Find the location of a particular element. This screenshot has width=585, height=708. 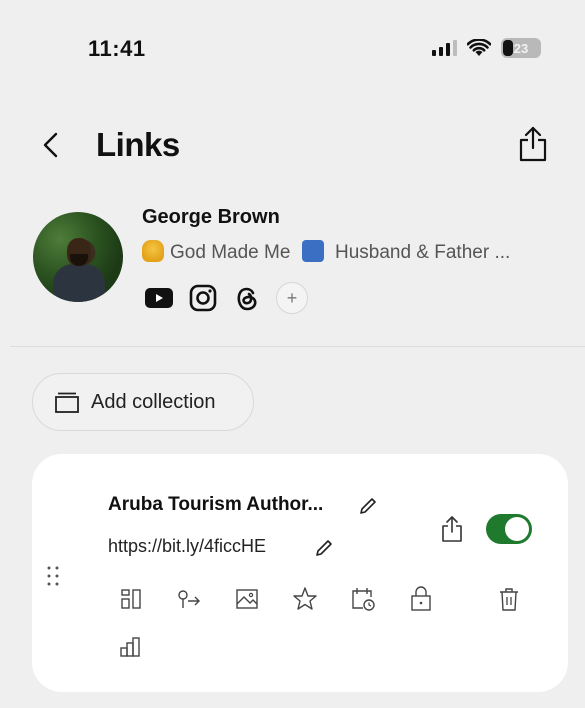

trash-icon is located at coordinates (509, 599).